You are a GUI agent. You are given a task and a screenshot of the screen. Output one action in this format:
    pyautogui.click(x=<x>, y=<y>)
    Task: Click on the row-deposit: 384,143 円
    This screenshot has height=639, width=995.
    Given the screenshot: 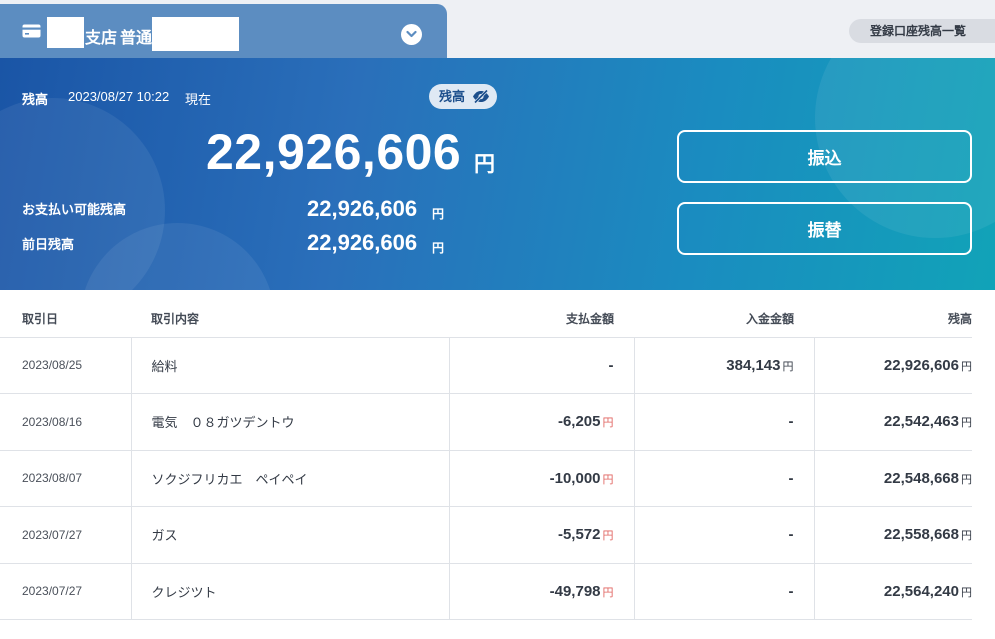 What is the action you would take?
    pyautogui.click(x=723, y=365)
    